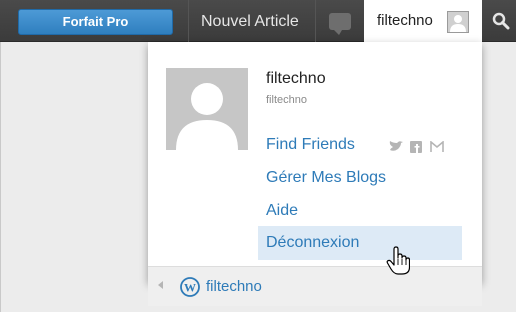  What do you see at coordinates (360, 211) in the screenshot?
I see `help-link: Aide` at bounding box center [360, 211].